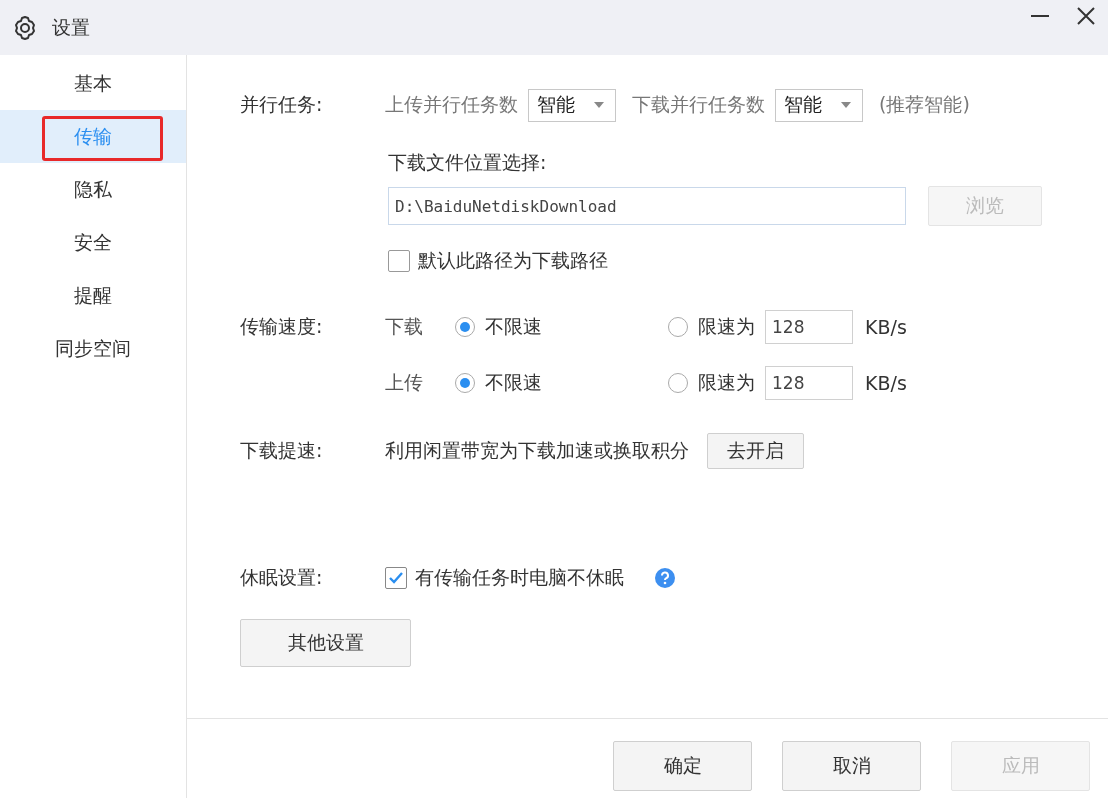  Describe the element at coordinates (282, 104) in the screenshot. I see `section-label: 并行任务:` at that location.